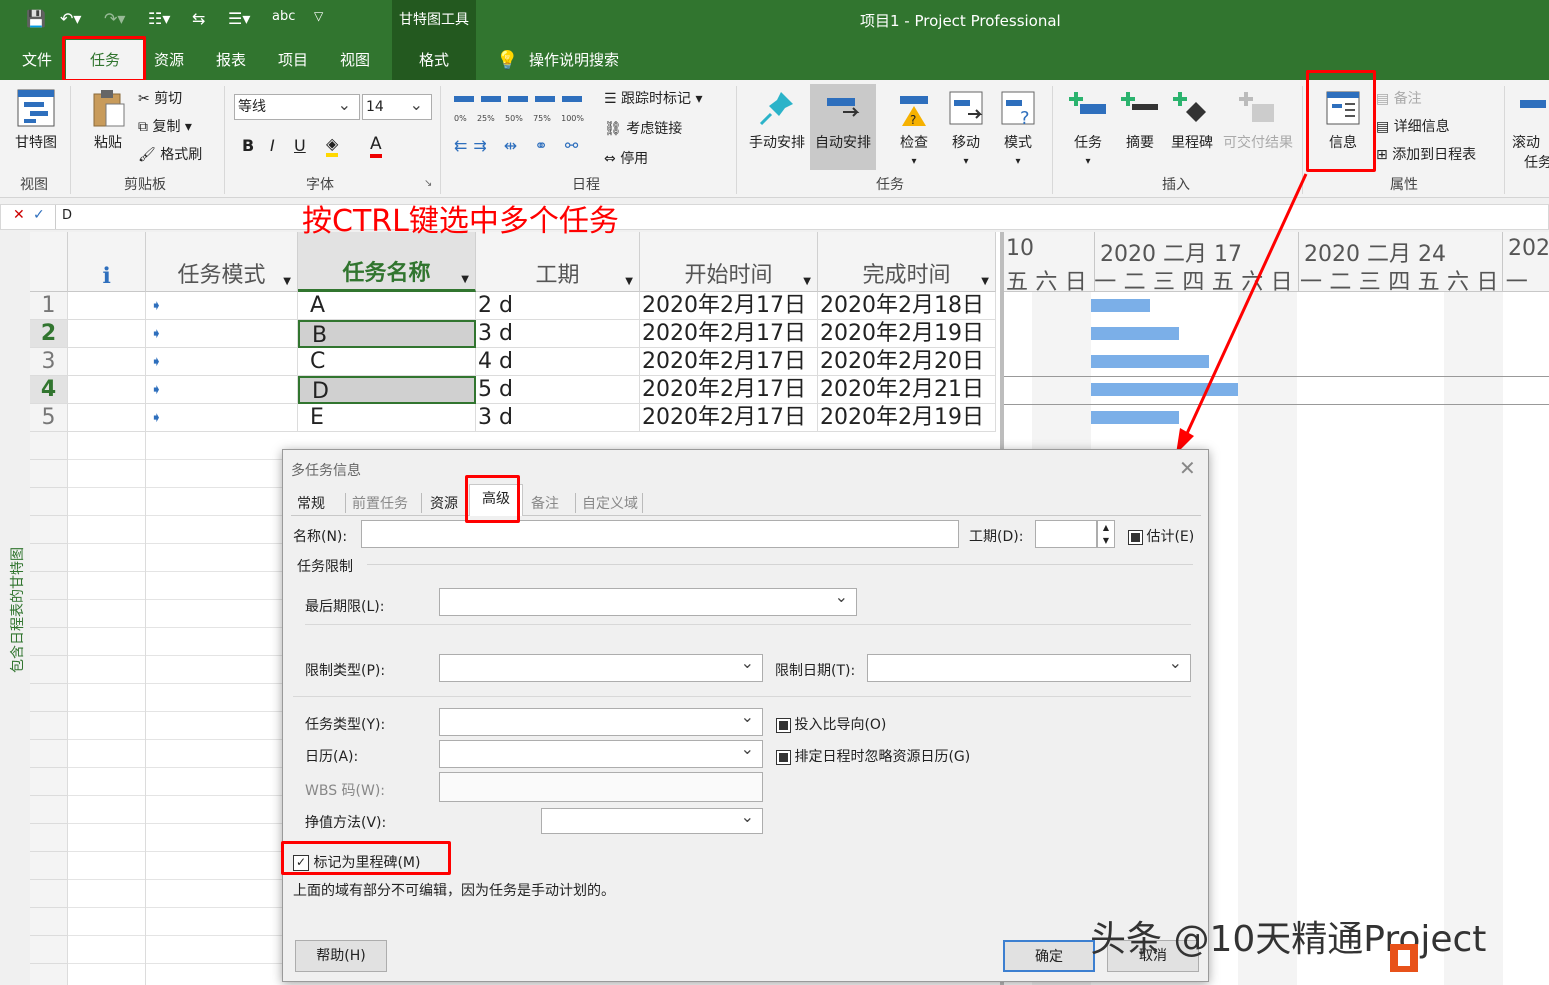 The width and height of the screenshot is (1549, 985). What do you see at coordinates (777, 120) in the screenshot?
I see `manual-schedule-button: 手动安排` at bounding box center [777, 120].